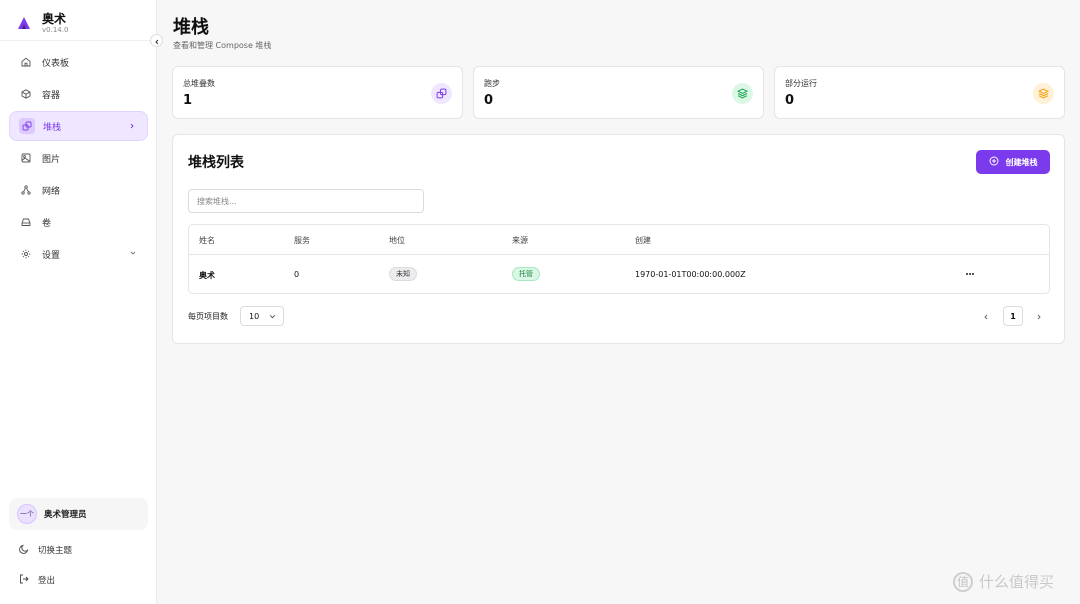 The image size is (1080, 604). I want to click on sidebar-item-images: 图片, so click(78, 158).